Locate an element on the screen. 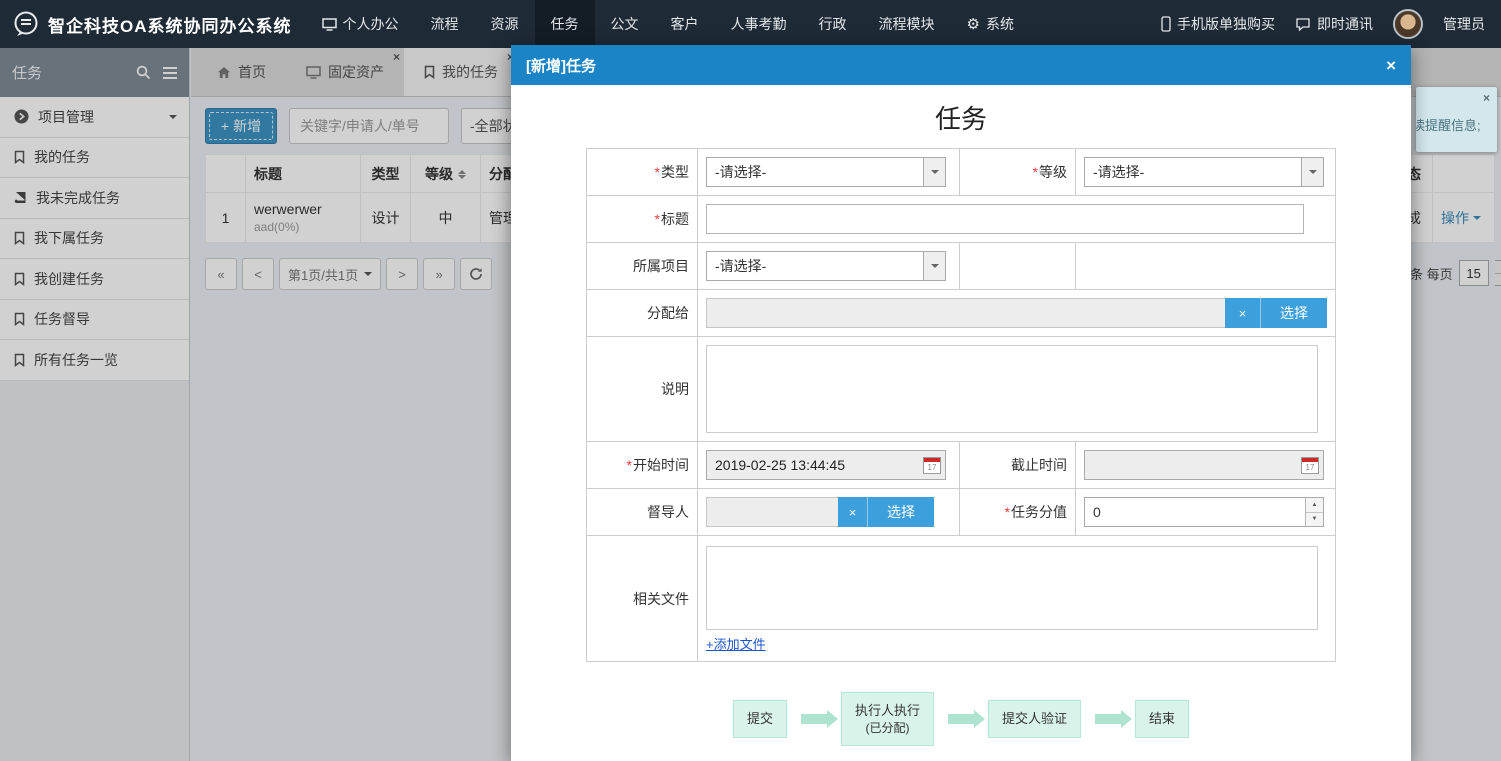  score-label: *任务分值 is located at coordinates (1017, 512).